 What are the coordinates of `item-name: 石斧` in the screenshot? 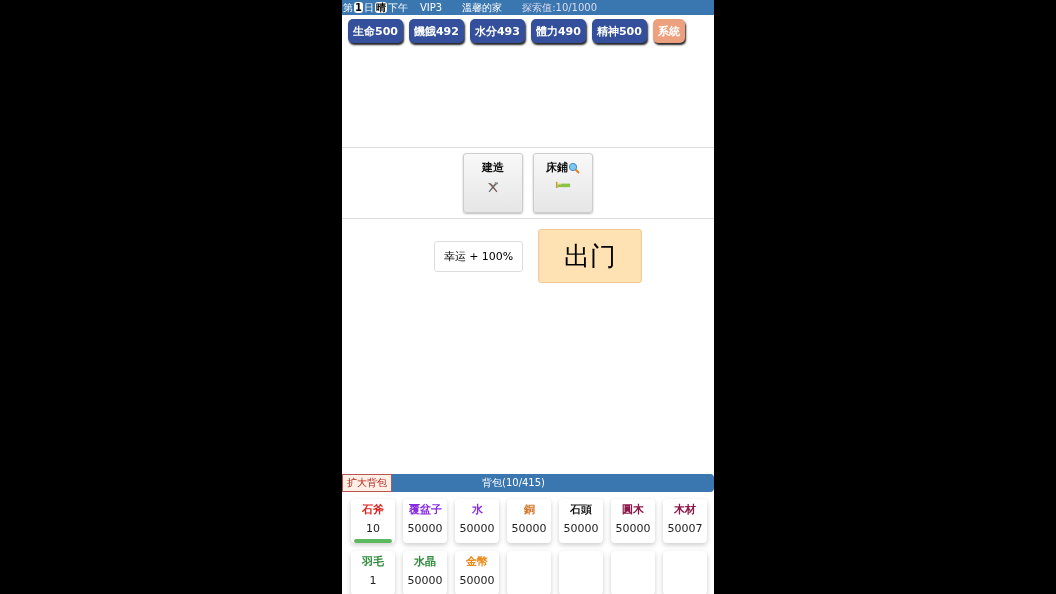 It's located at (373, 509).